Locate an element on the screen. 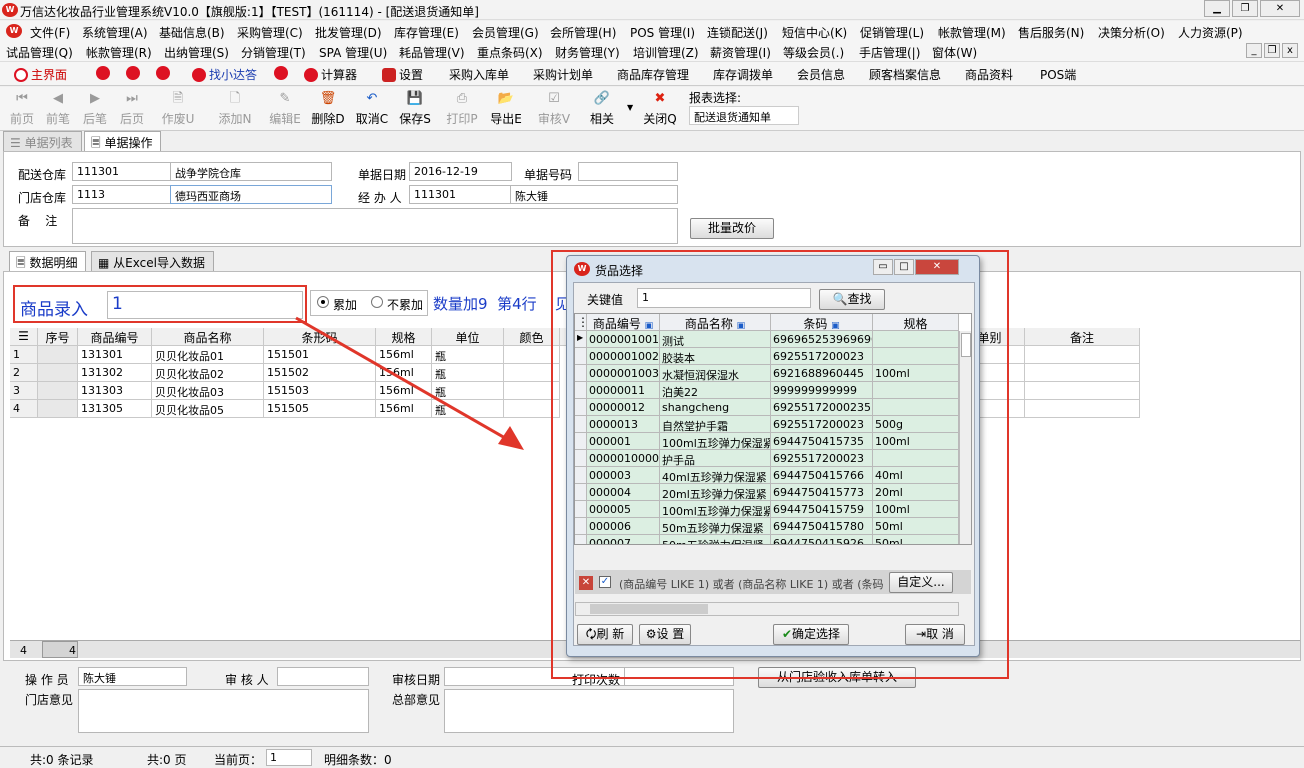  menu-cashier: 出纳管理(S) is located at coordinates (196, 52).